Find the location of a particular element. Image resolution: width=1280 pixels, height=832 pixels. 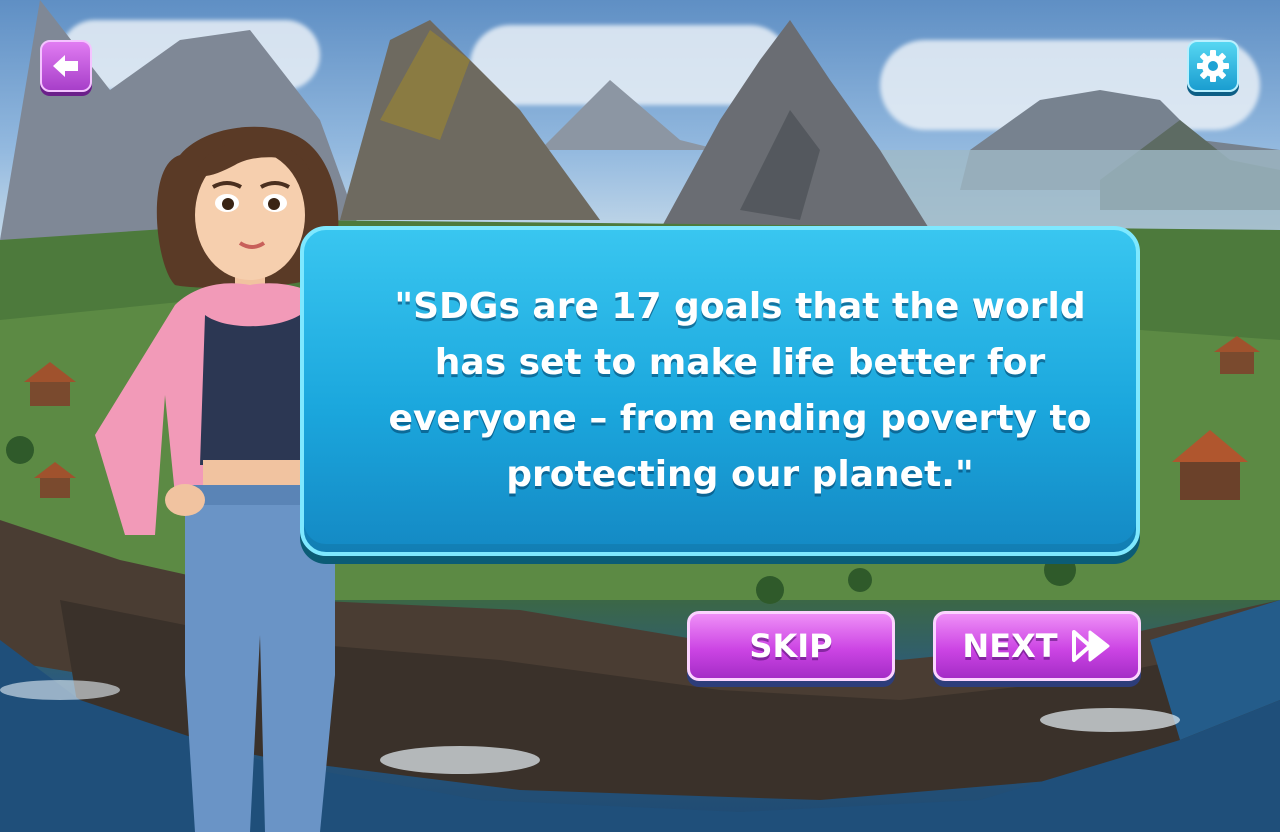

back-button is located at coordinates (66, 66).